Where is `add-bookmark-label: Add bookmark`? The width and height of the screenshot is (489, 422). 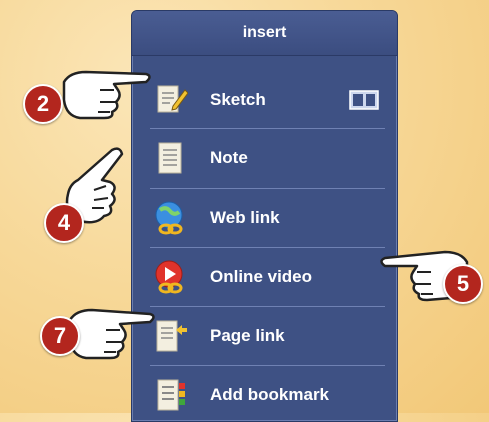 add-bookmark-label: Add bookmark is located at coordinates (270, 394).